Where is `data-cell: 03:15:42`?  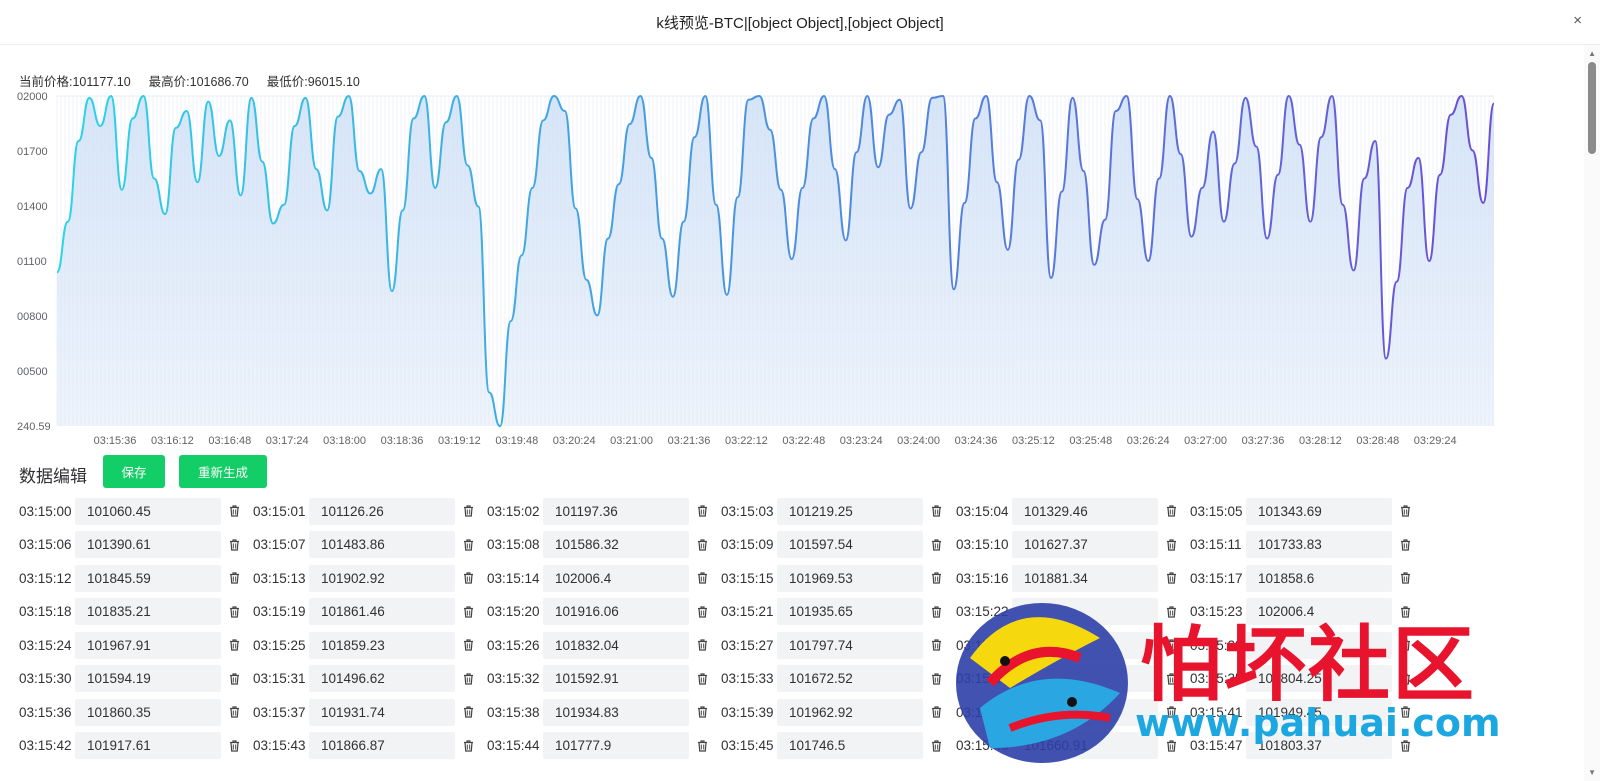 data-cell: 03:15:42 is located at coordinates (130, 746).